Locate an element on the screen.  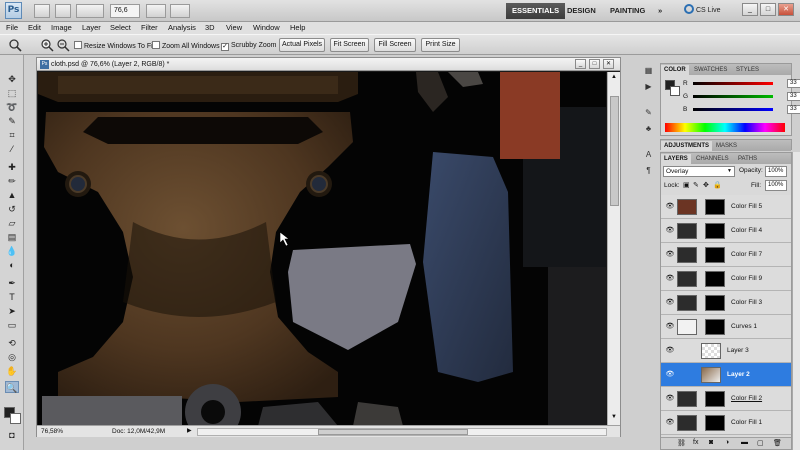
actions-panel-icon: ▶ is located at coordinates (648, 87).